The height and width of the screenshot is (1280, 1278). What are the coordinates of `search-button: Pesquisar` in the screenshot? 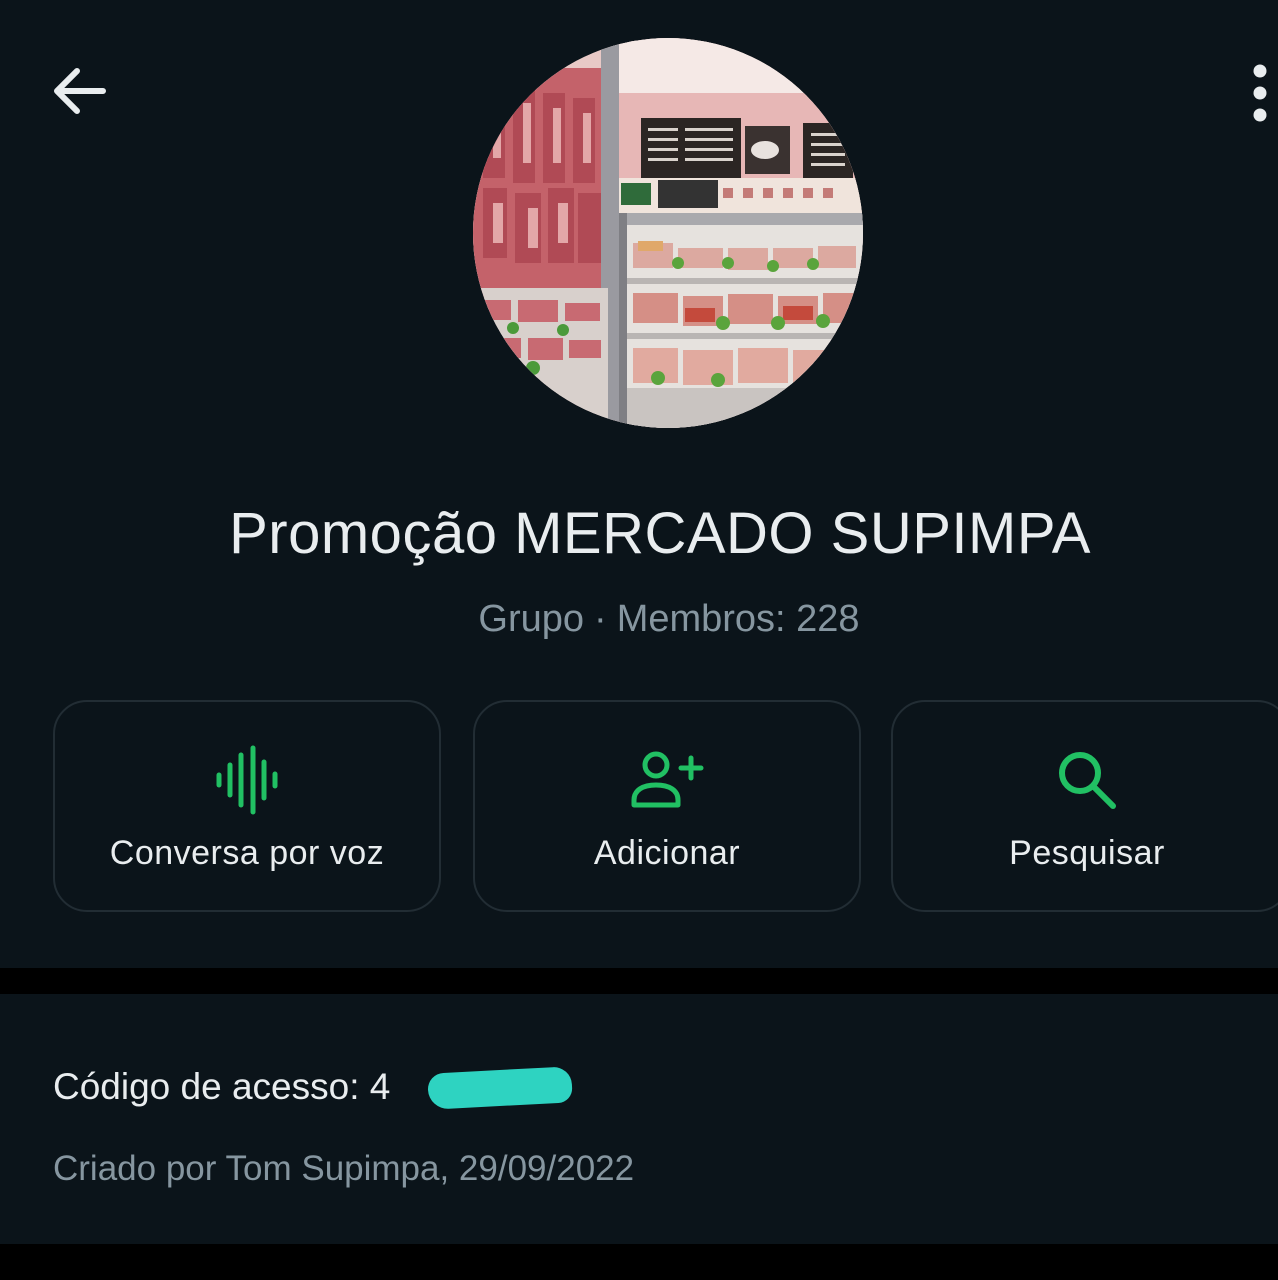 It's located at (1084, 806).